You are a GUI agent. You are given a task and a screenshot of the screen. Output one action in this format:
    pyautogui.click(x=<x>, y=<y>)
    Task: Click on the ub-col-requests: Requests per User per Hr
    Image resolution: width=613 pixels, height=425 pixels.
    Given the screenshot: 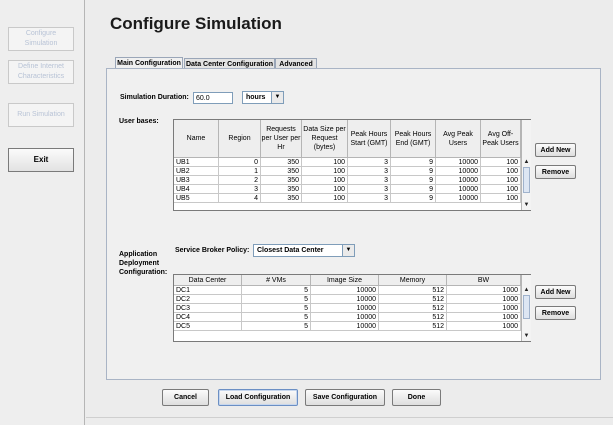 What is the action you would take?
    pyautogui.click(x=281, y=139)
    